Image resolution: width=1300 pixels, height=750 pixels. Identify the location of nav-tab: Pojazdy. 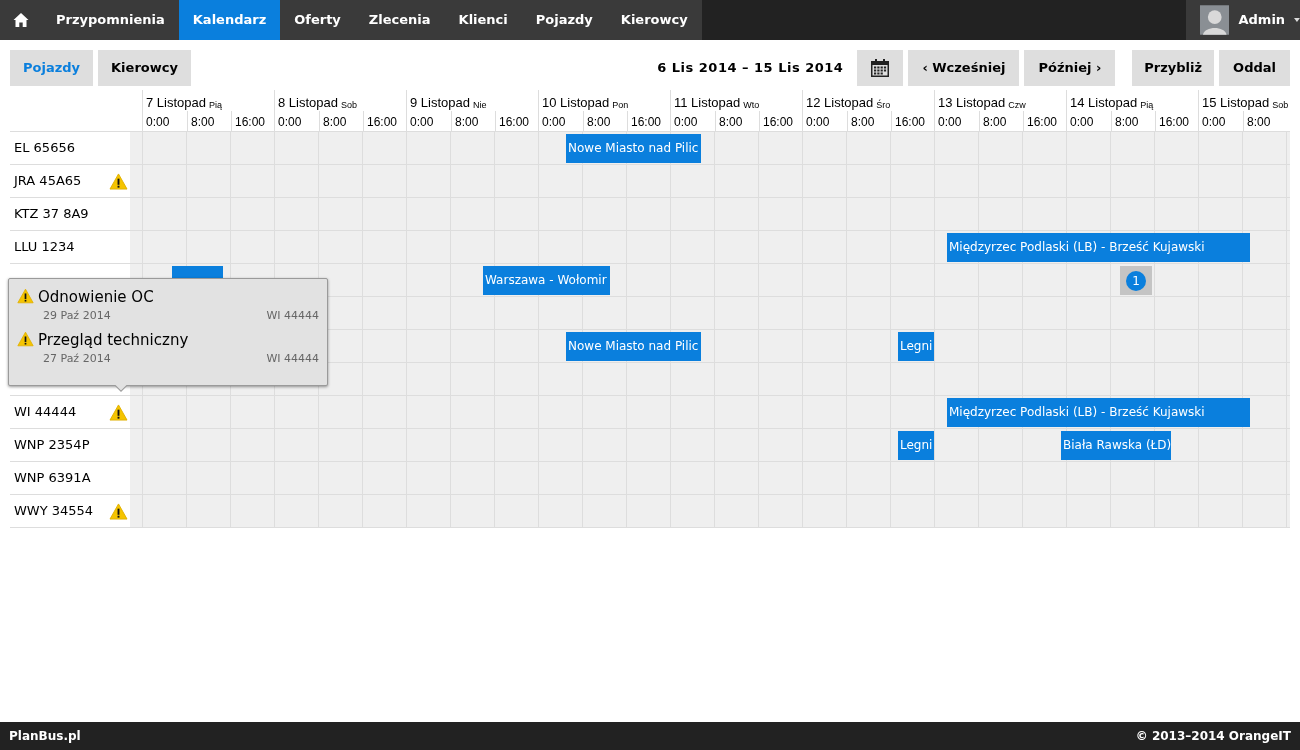
(564, 20).